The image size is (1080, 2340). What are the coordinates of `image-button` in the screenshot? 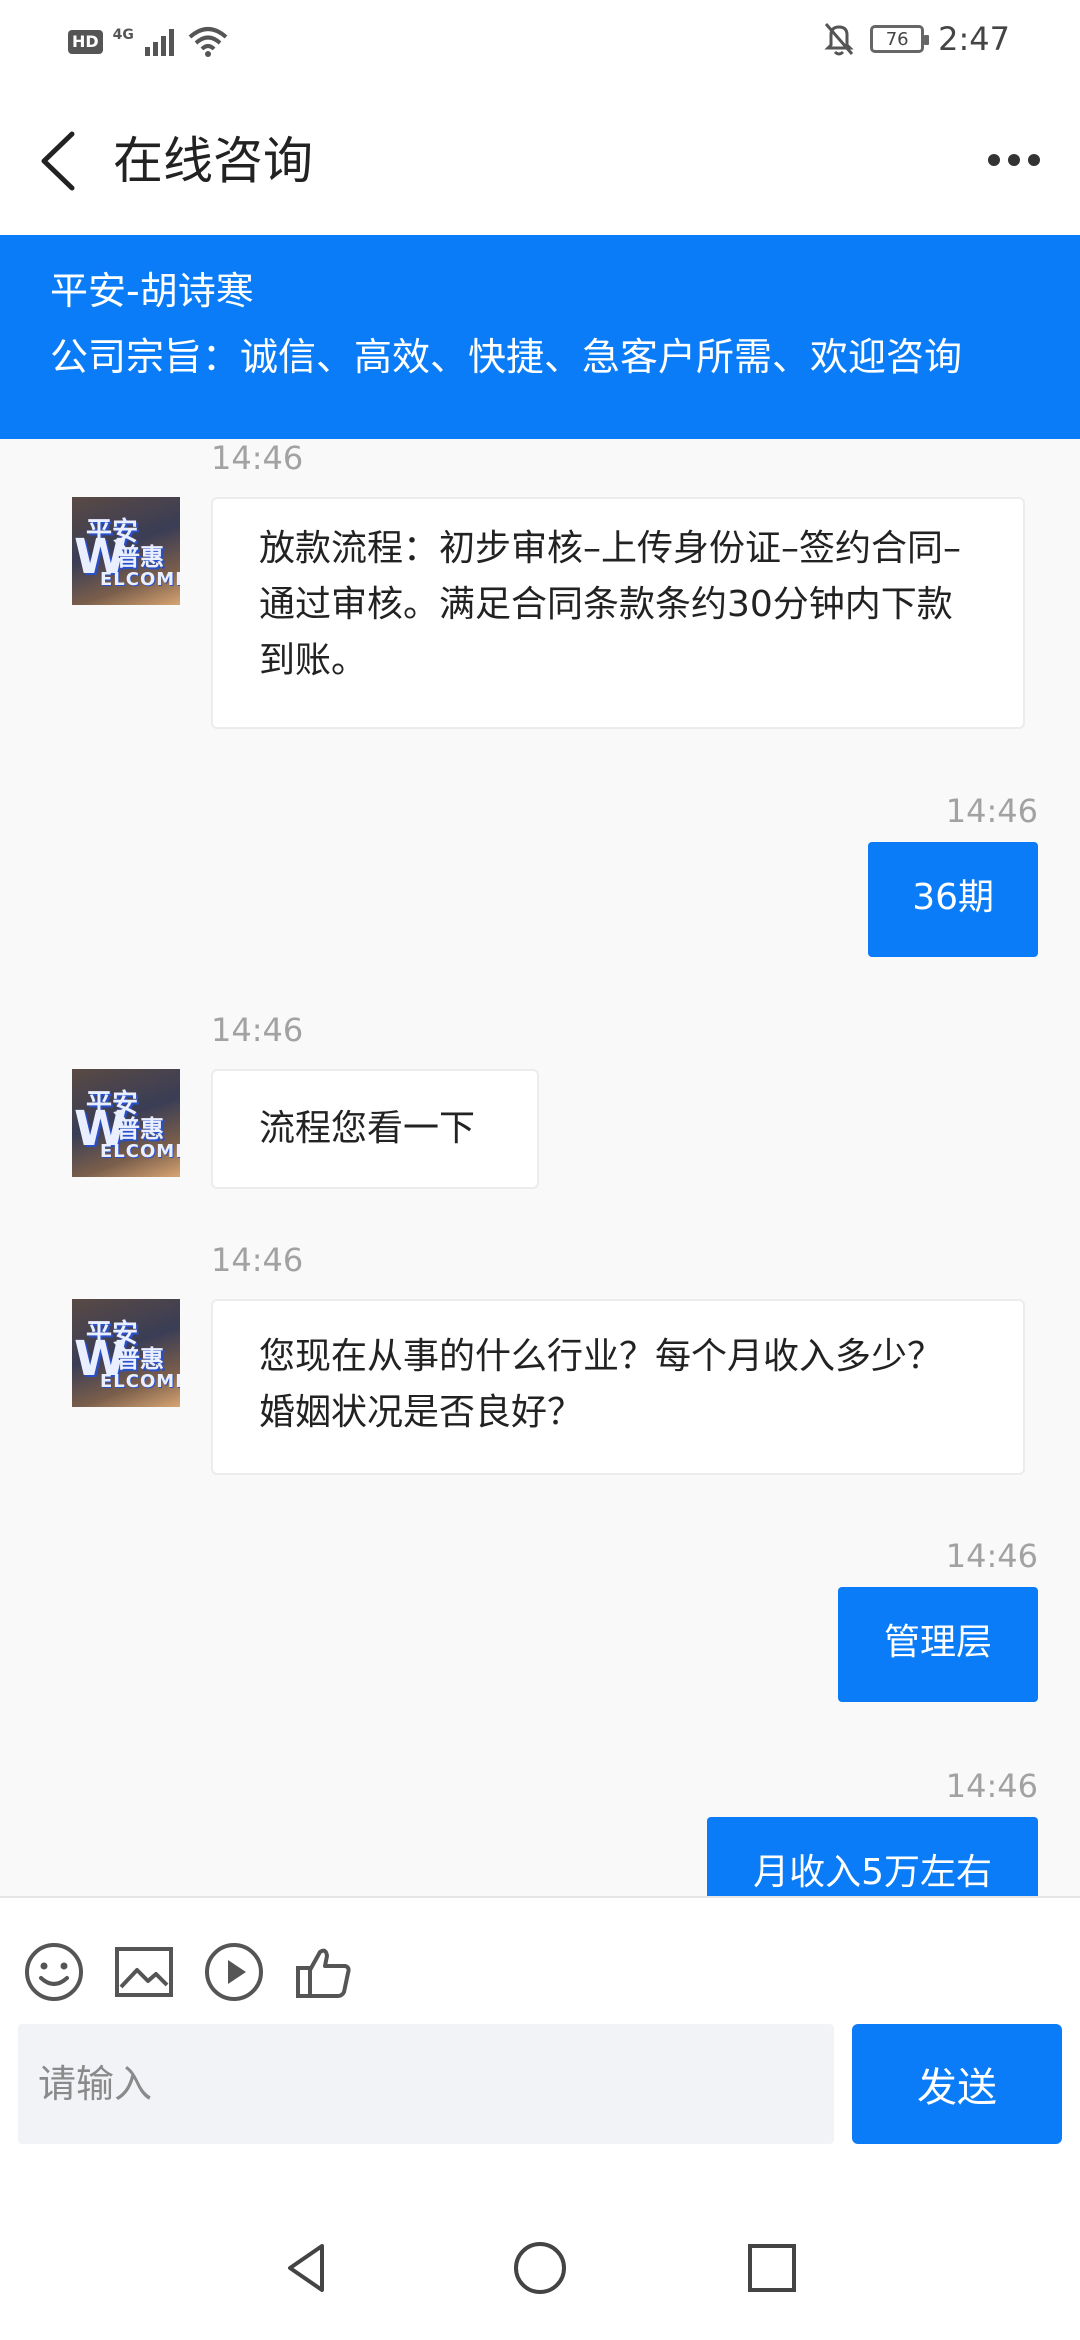 It's located at (144, 1972).